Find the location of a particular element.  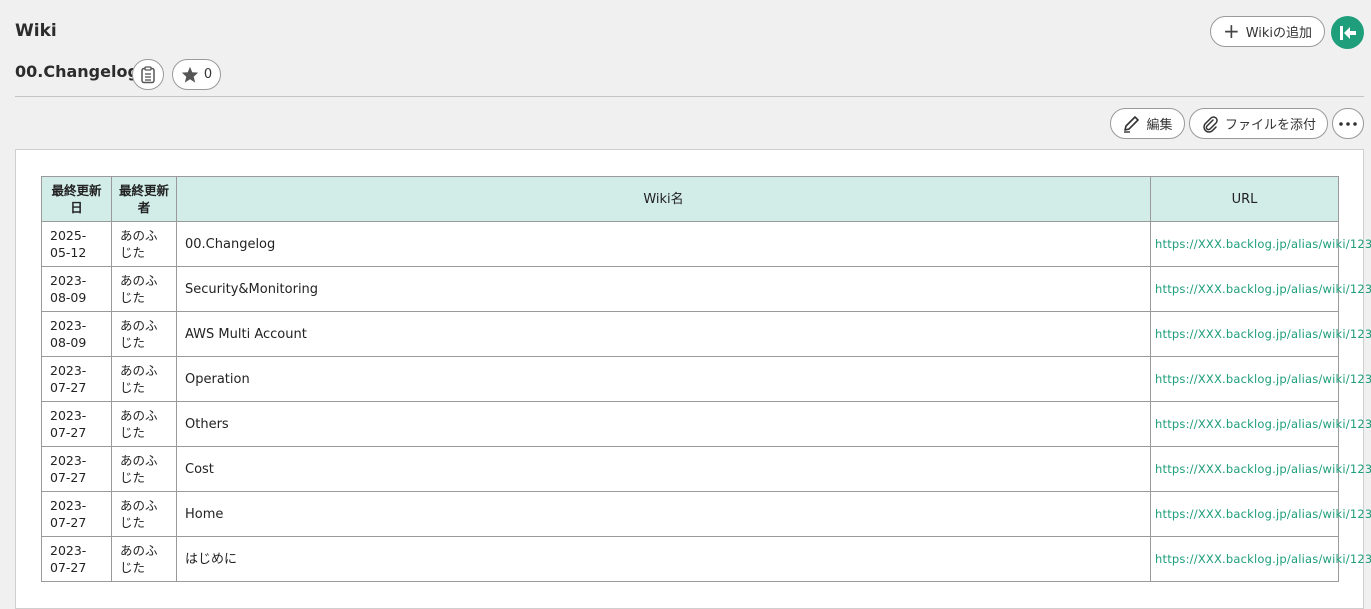

table-header-row: 最終更新日 最終更新者 Wiki名 URL is located at coordinates (690, 199).